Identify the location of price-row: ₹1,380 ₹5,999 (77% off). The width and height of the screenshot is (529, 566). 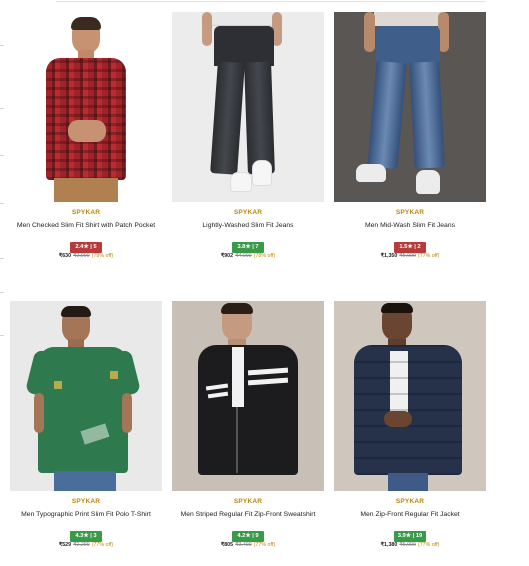
(410, 545).